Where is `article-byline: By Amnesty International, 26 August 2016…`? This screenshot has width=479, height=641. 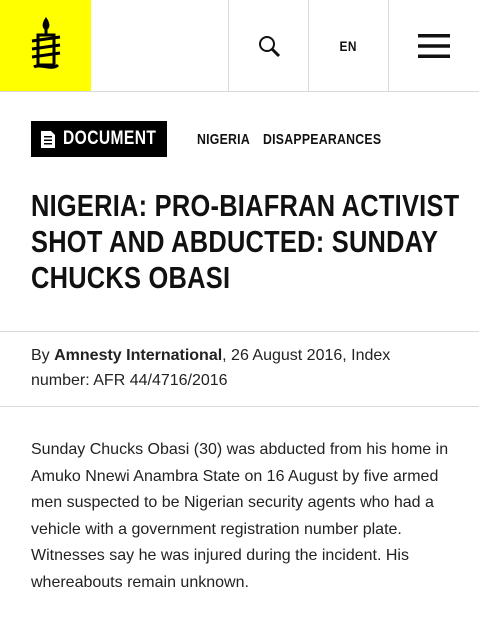
article-byline: By Amnesty International, 26 August 2016… is located at coordinates (241, 368).